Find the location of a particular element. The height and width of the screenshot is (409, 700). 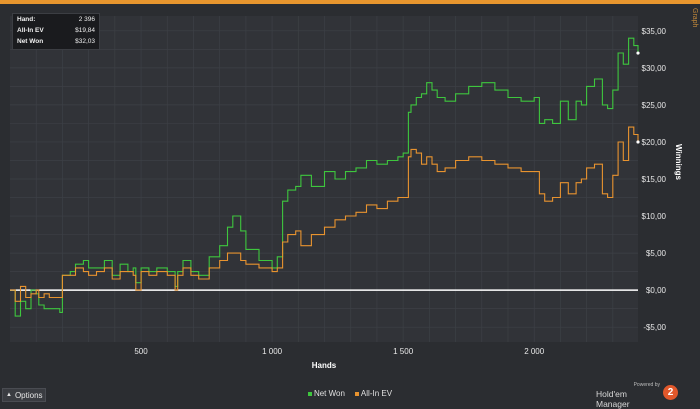

legend-label: All-In EV is located at coordinates (376, 393).